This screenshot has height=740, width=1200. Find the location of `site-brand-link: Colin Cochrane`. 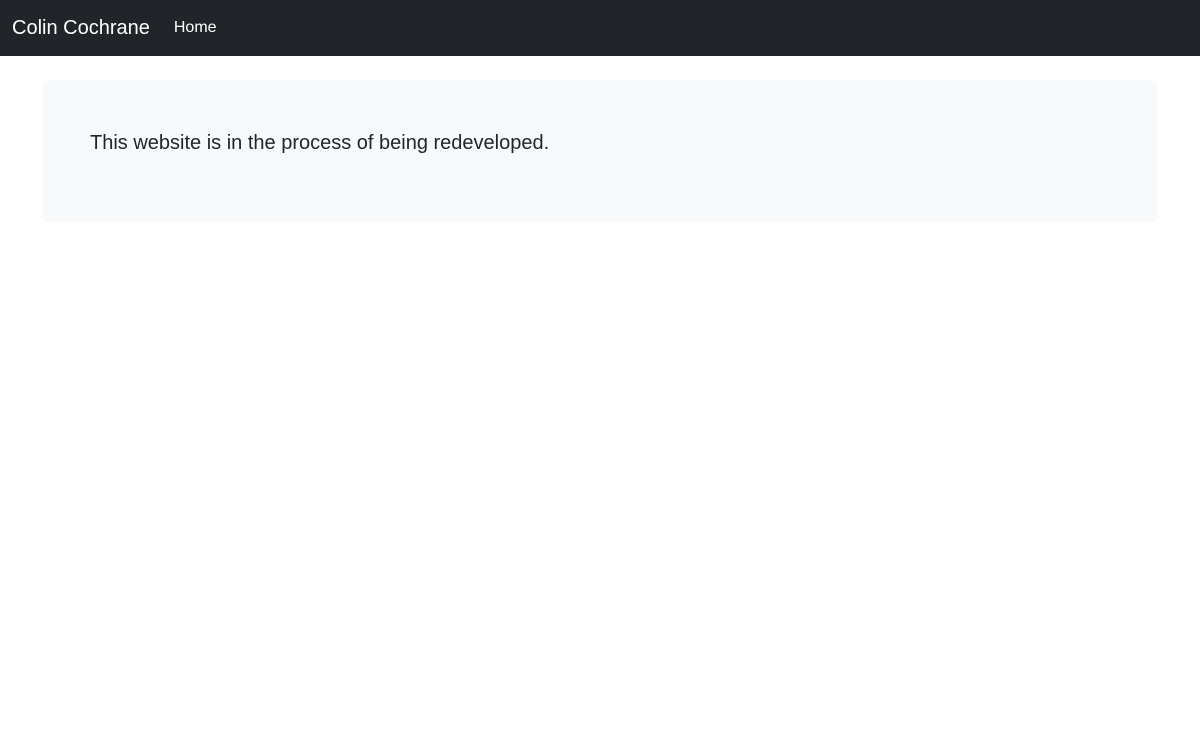

site-brand-link: Colin Cochrane is located at coordinates (81, 28).